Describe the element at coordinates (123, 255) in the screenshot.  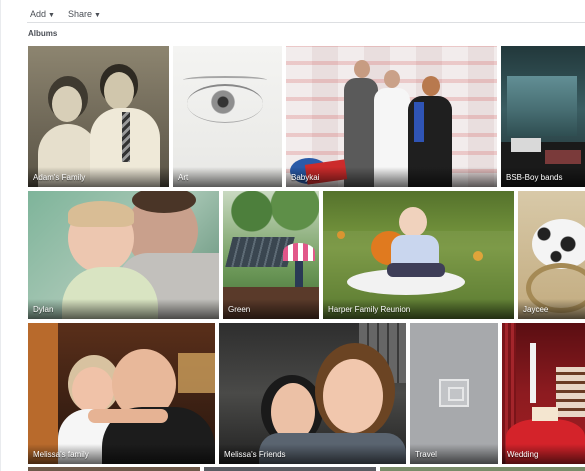
I see `album-dylan: Dylan` at that location.